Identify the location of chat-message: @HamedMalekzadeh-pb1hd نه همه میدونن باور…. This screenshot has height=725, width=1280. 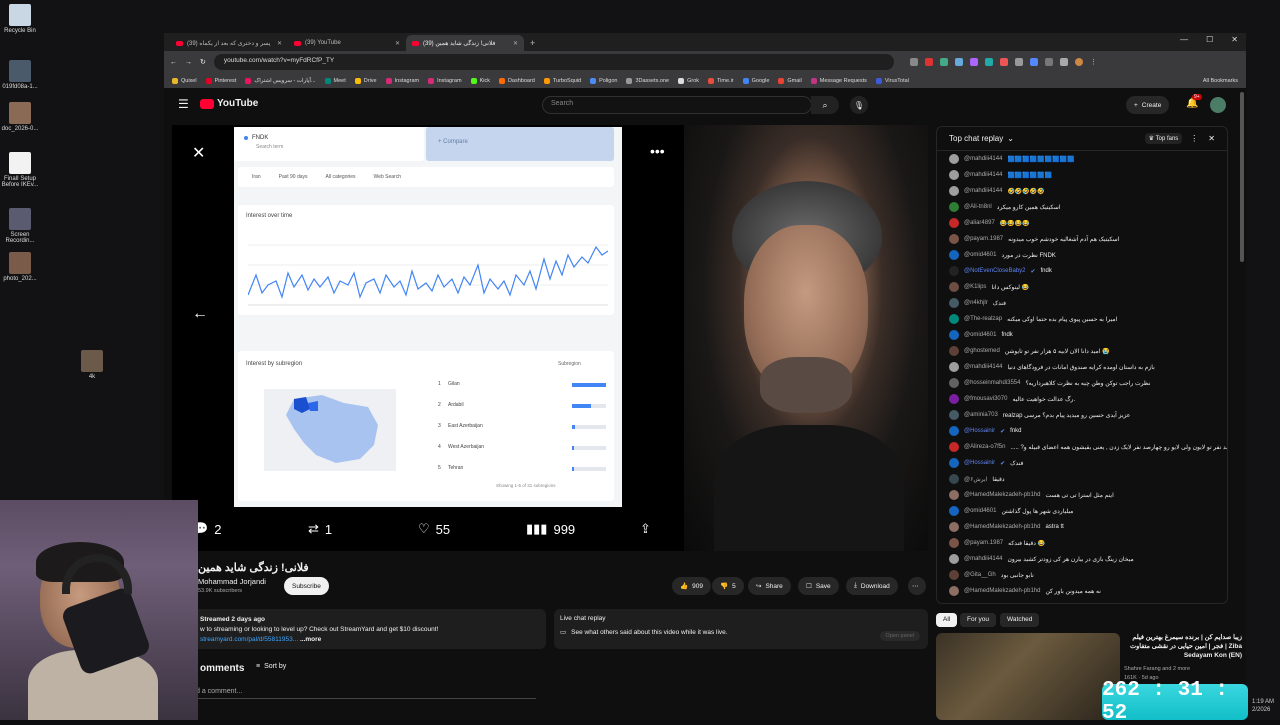
(1082, 591).